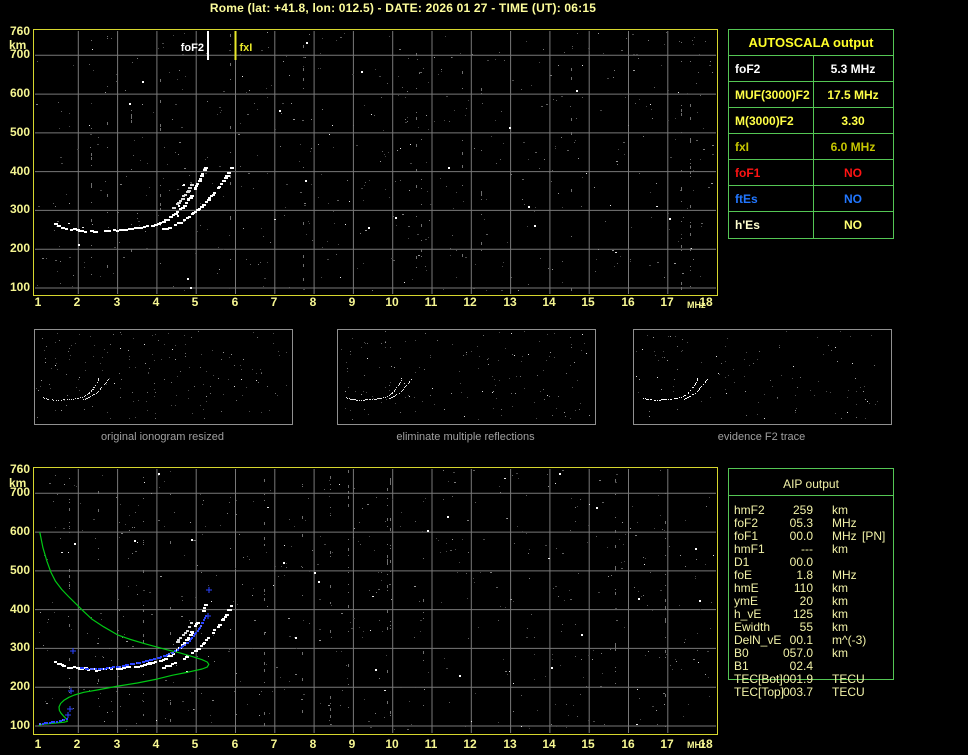 This screenshot has height=755, width=968. Describe the element at coordinates (853, 69) in the screenshot. I see `autoscala-param-value: 5.3 MHz` at that location.